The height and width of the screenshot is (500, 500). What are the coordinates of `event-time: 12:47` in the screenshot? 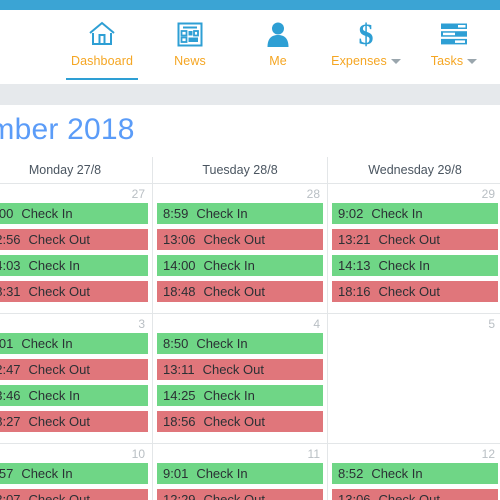 It's located at (10, 369).